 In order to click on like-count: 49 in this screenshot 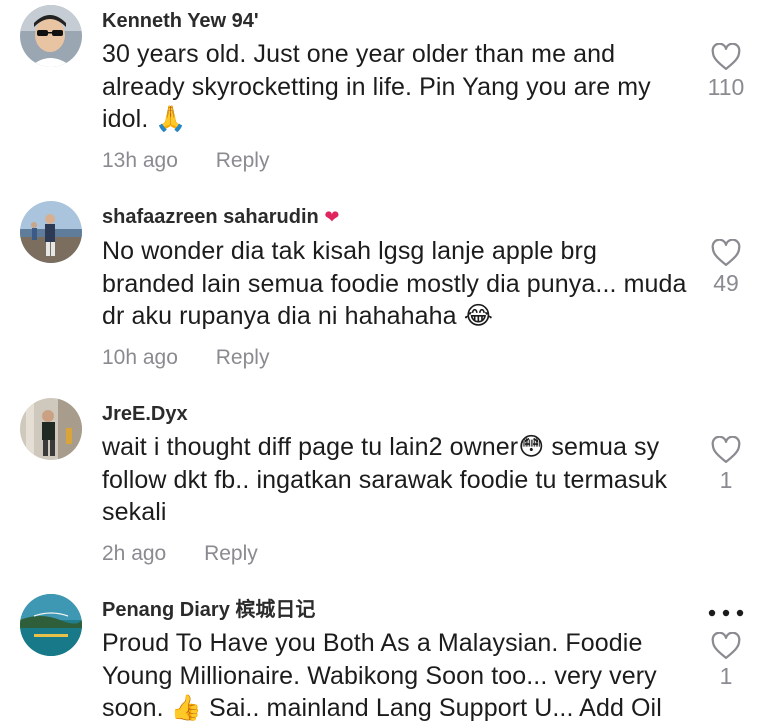, I will do `click(726, 283)`.